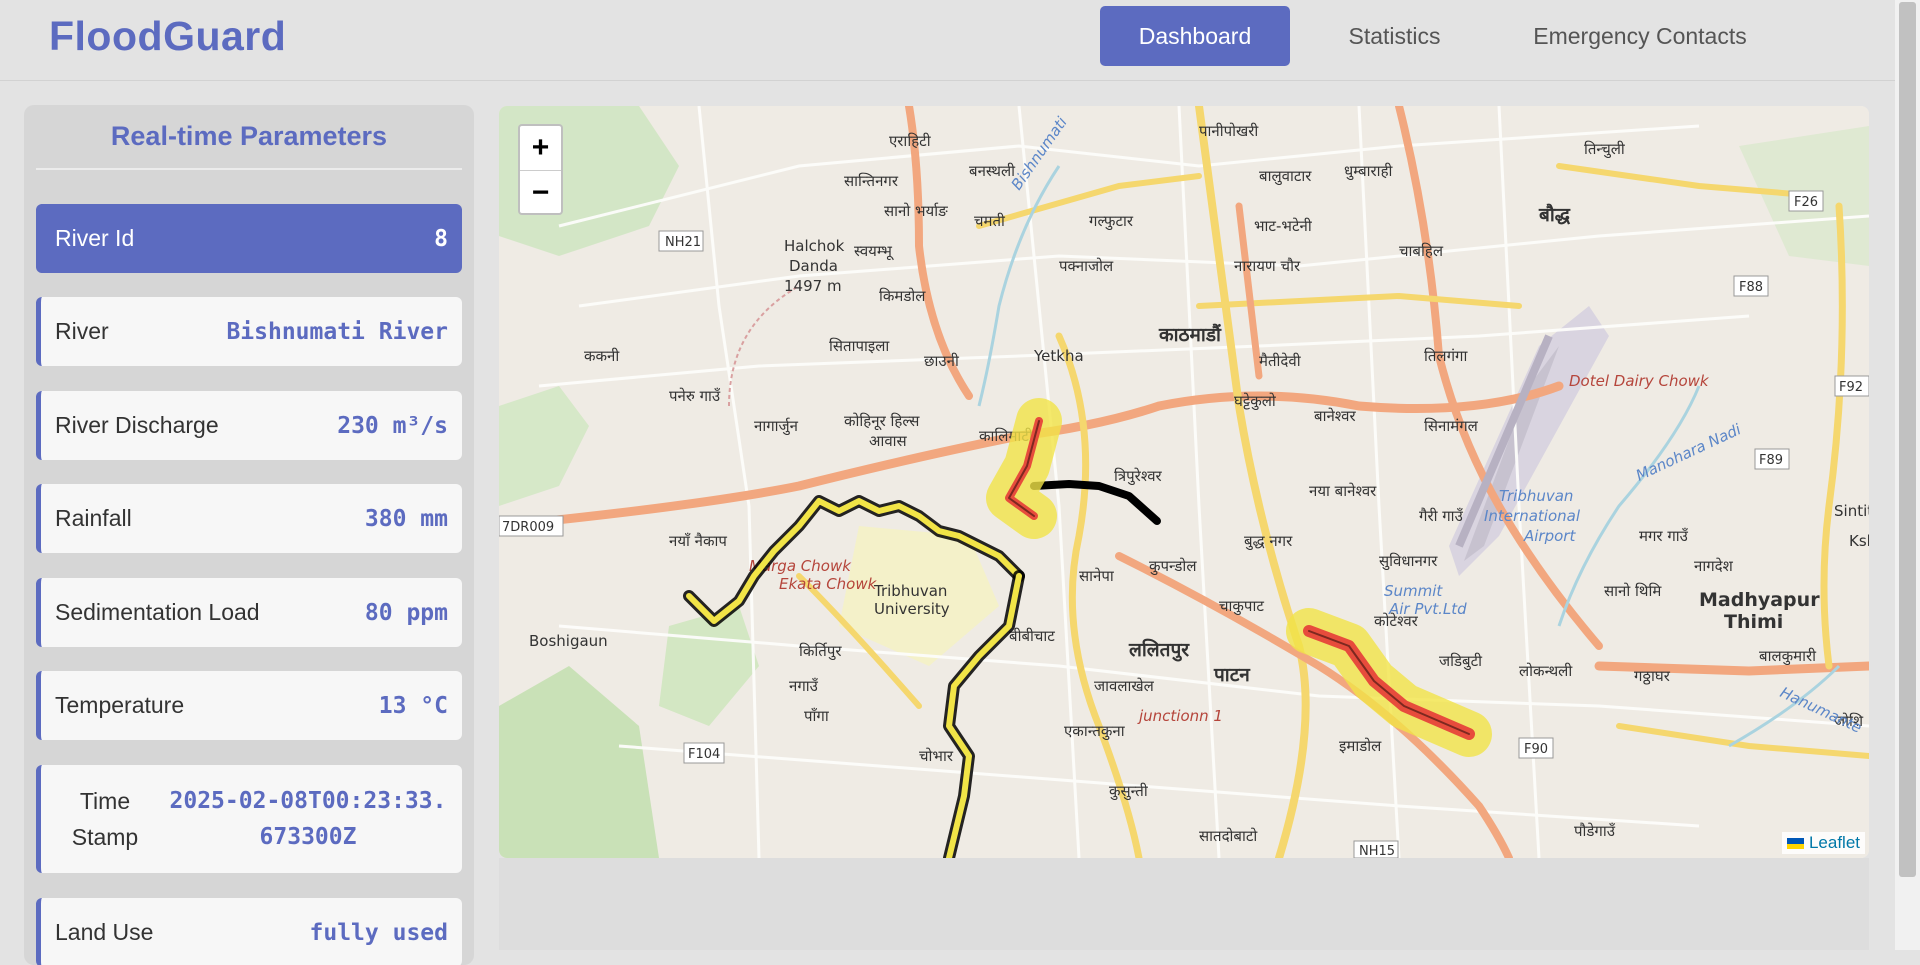  I want to click on param-rainfall: Rainfall 380 mm, so click(249, 518).